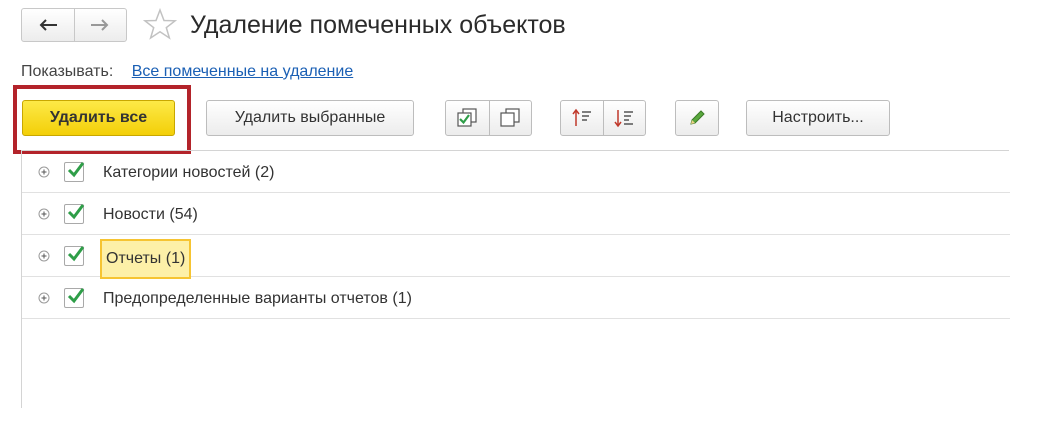 The image size is (1049, 444). I want to click on tree-row: Категории новостей (2), so click(516, 172).